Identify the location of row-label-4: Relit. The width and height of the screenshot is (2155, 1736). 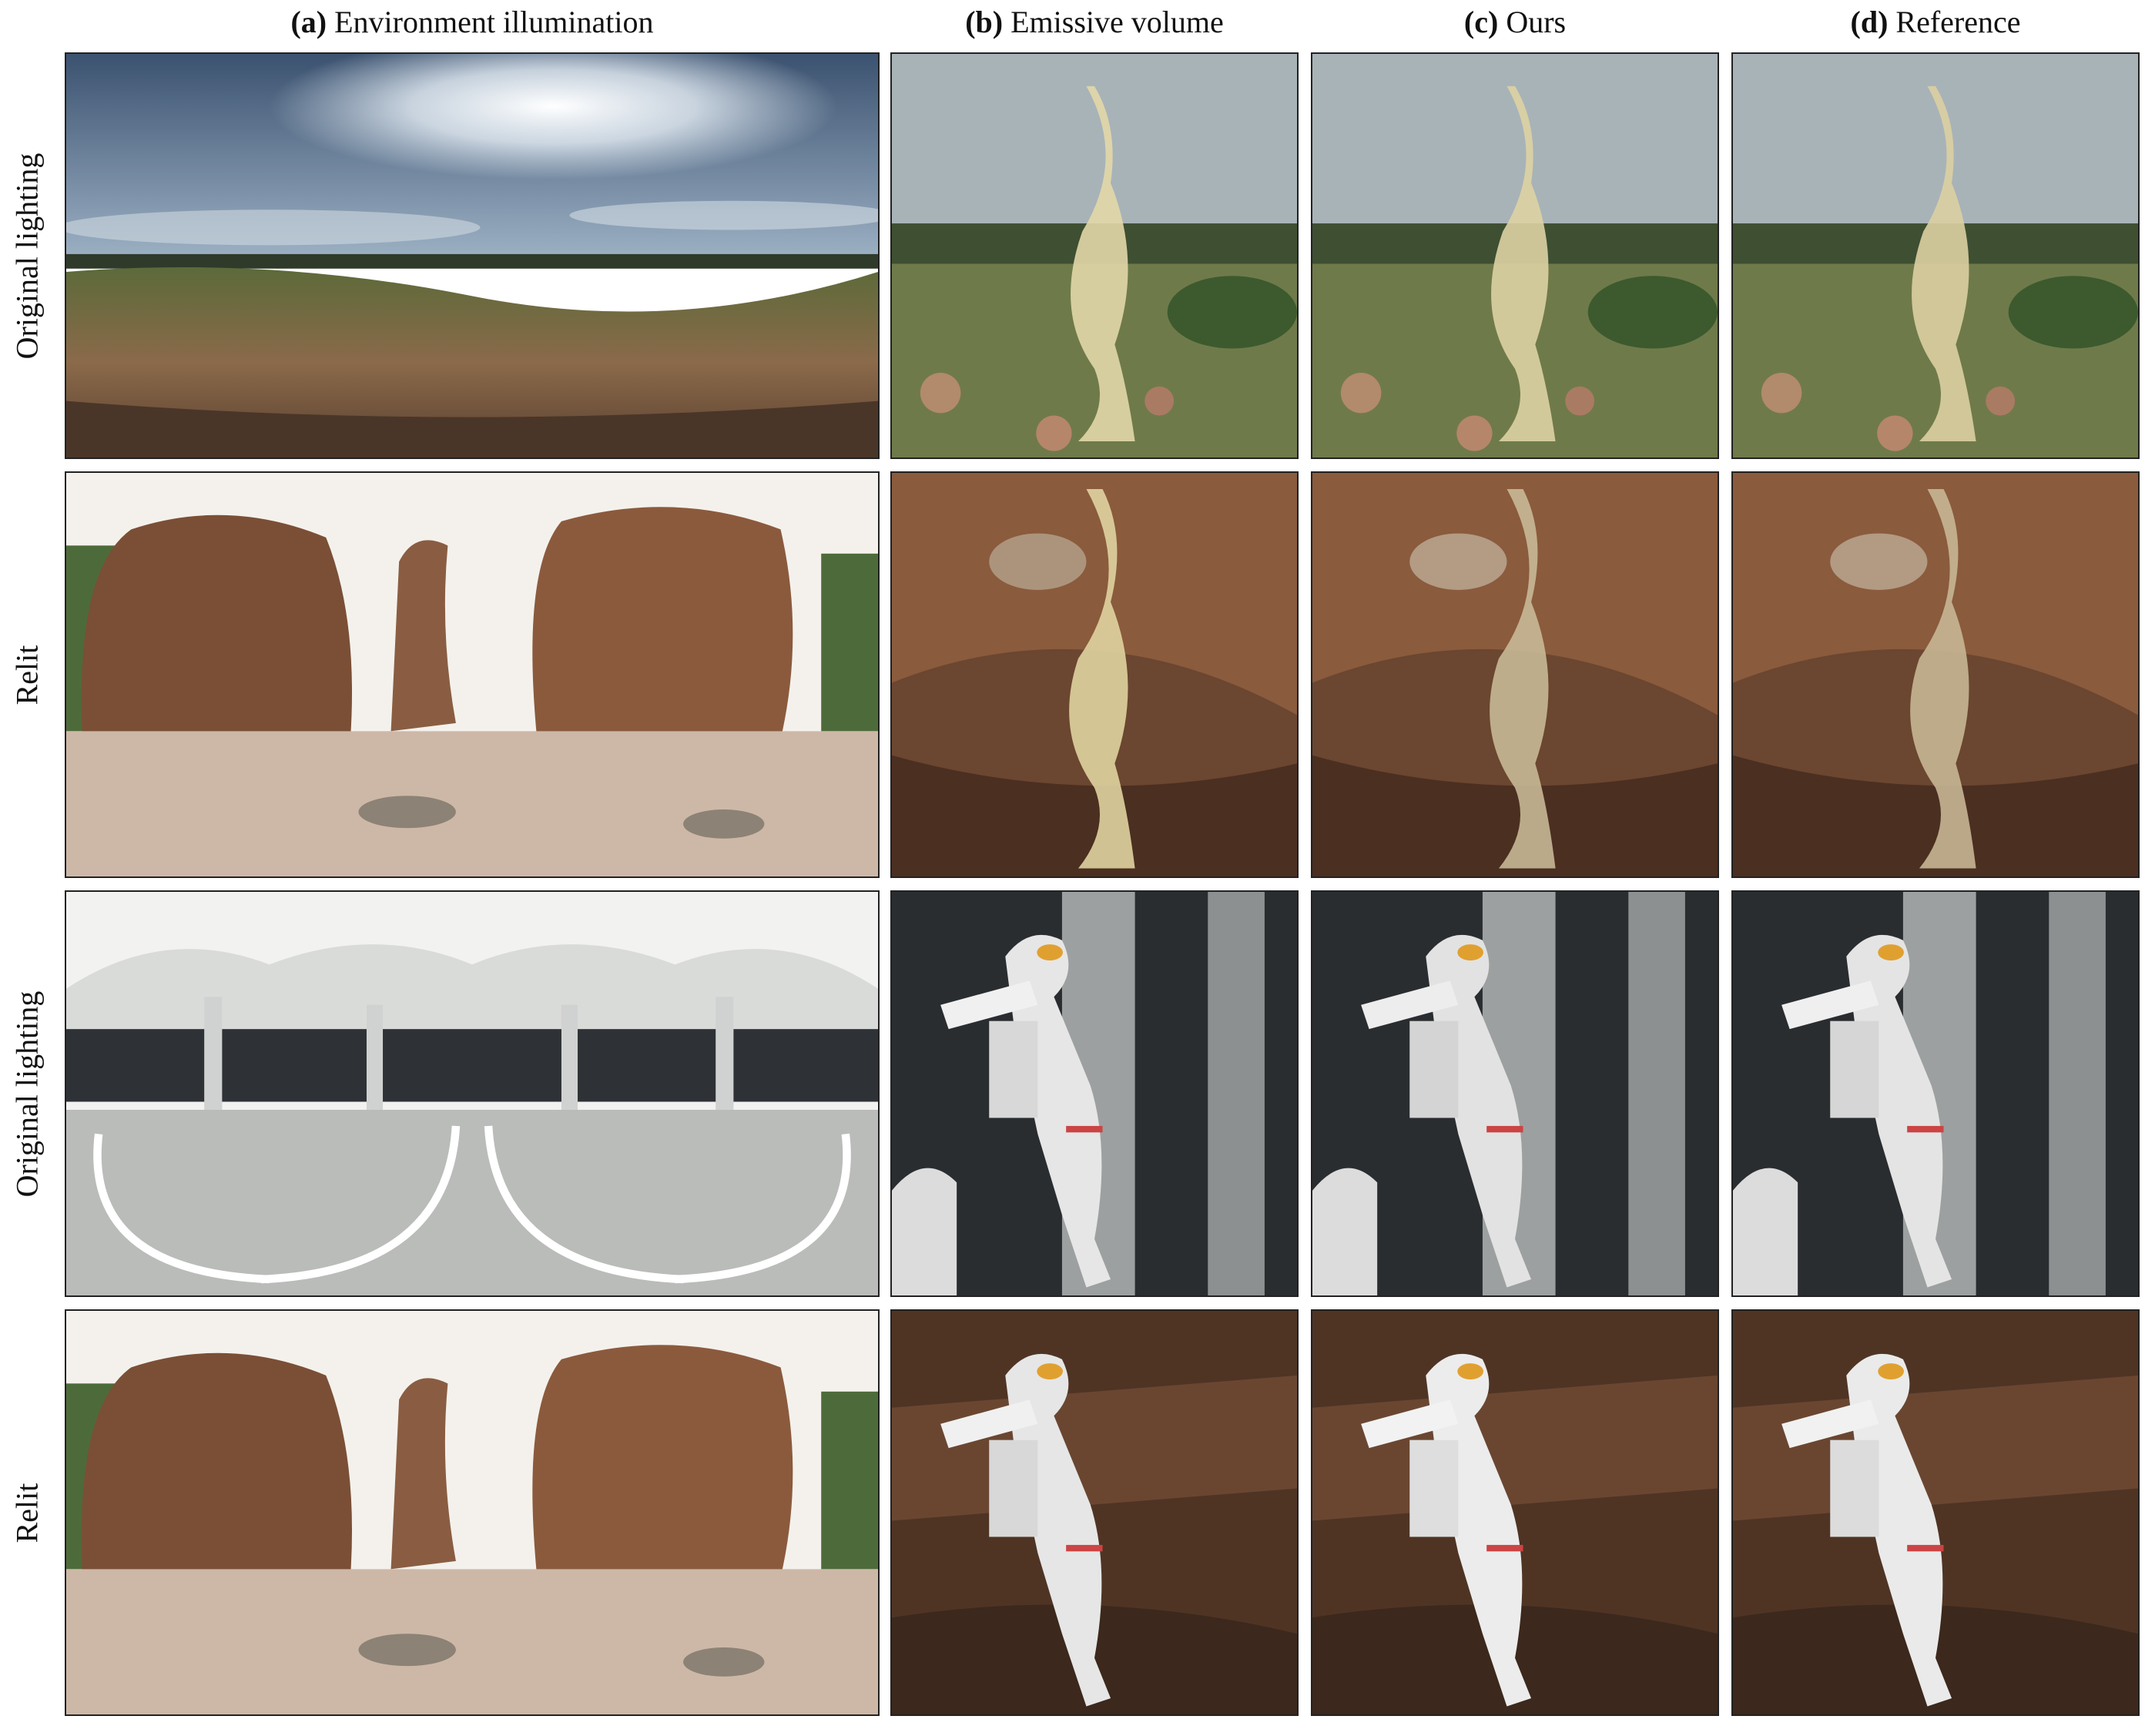
(27, 1513).